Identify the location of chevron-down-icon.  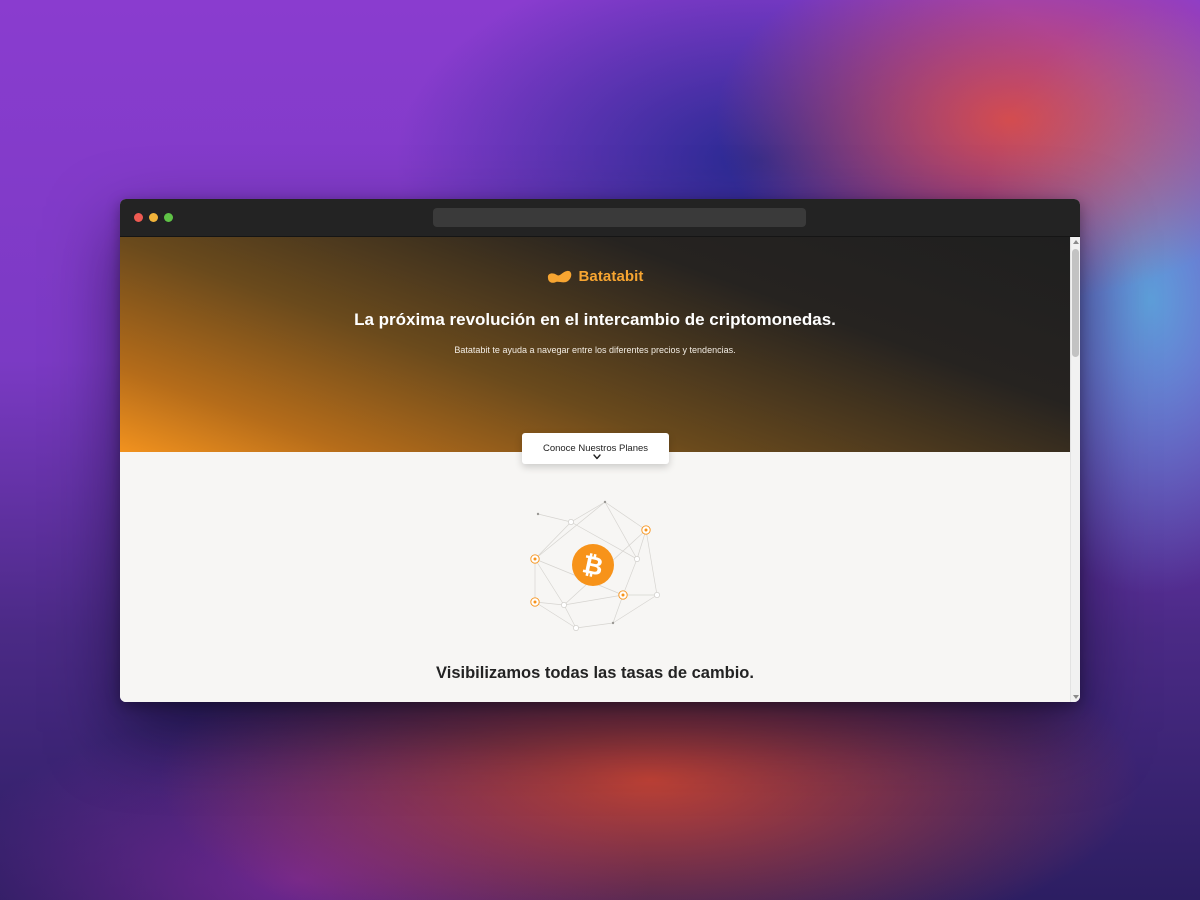
(597, 457).